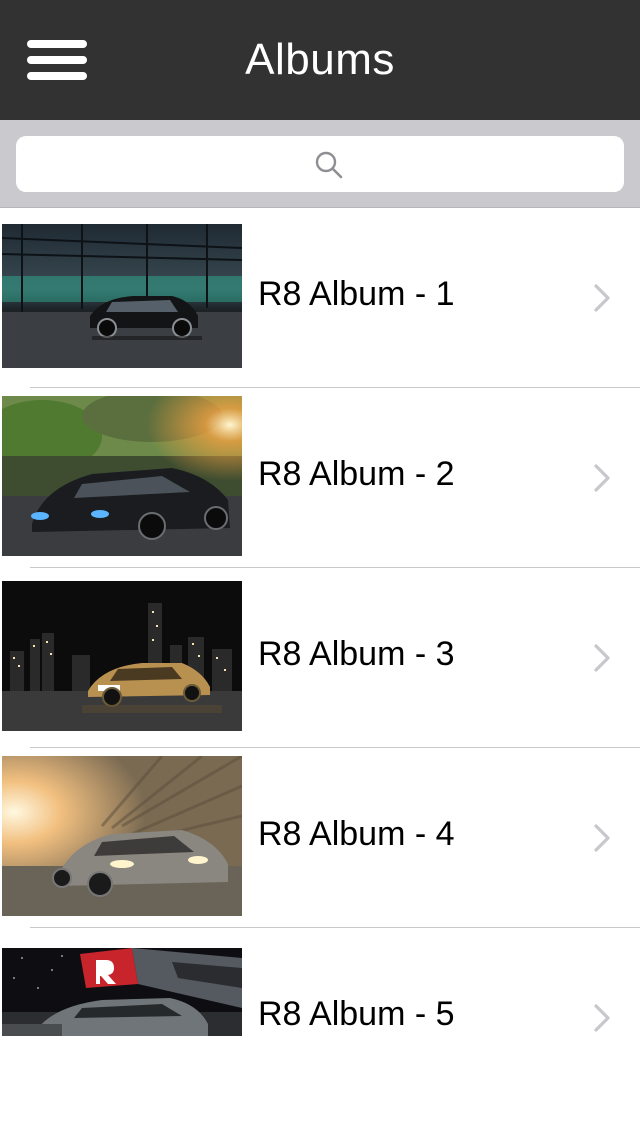  I want to click on search-field, so click(322, 165).